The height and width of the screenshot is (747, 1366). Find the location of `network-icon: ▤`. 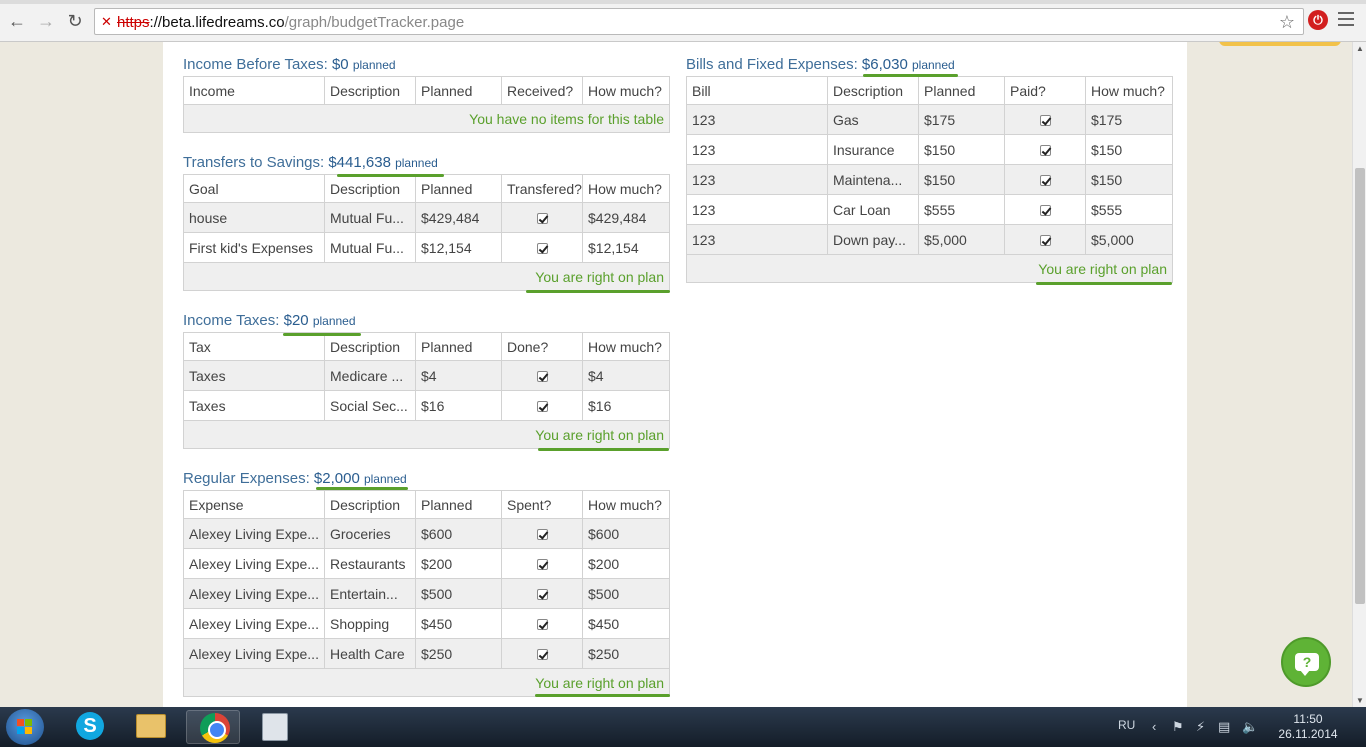

network-icon: ▤ is located at coordinates (1224, 727).